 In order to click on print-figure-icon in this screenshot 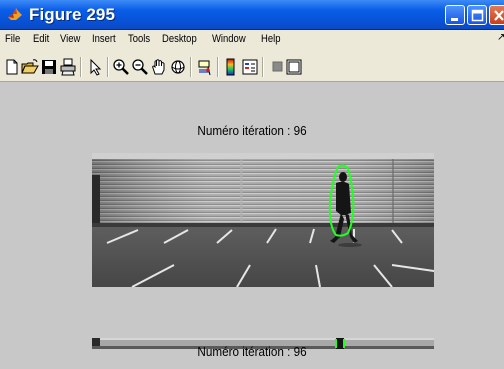, I will do `click(68, 67)`.